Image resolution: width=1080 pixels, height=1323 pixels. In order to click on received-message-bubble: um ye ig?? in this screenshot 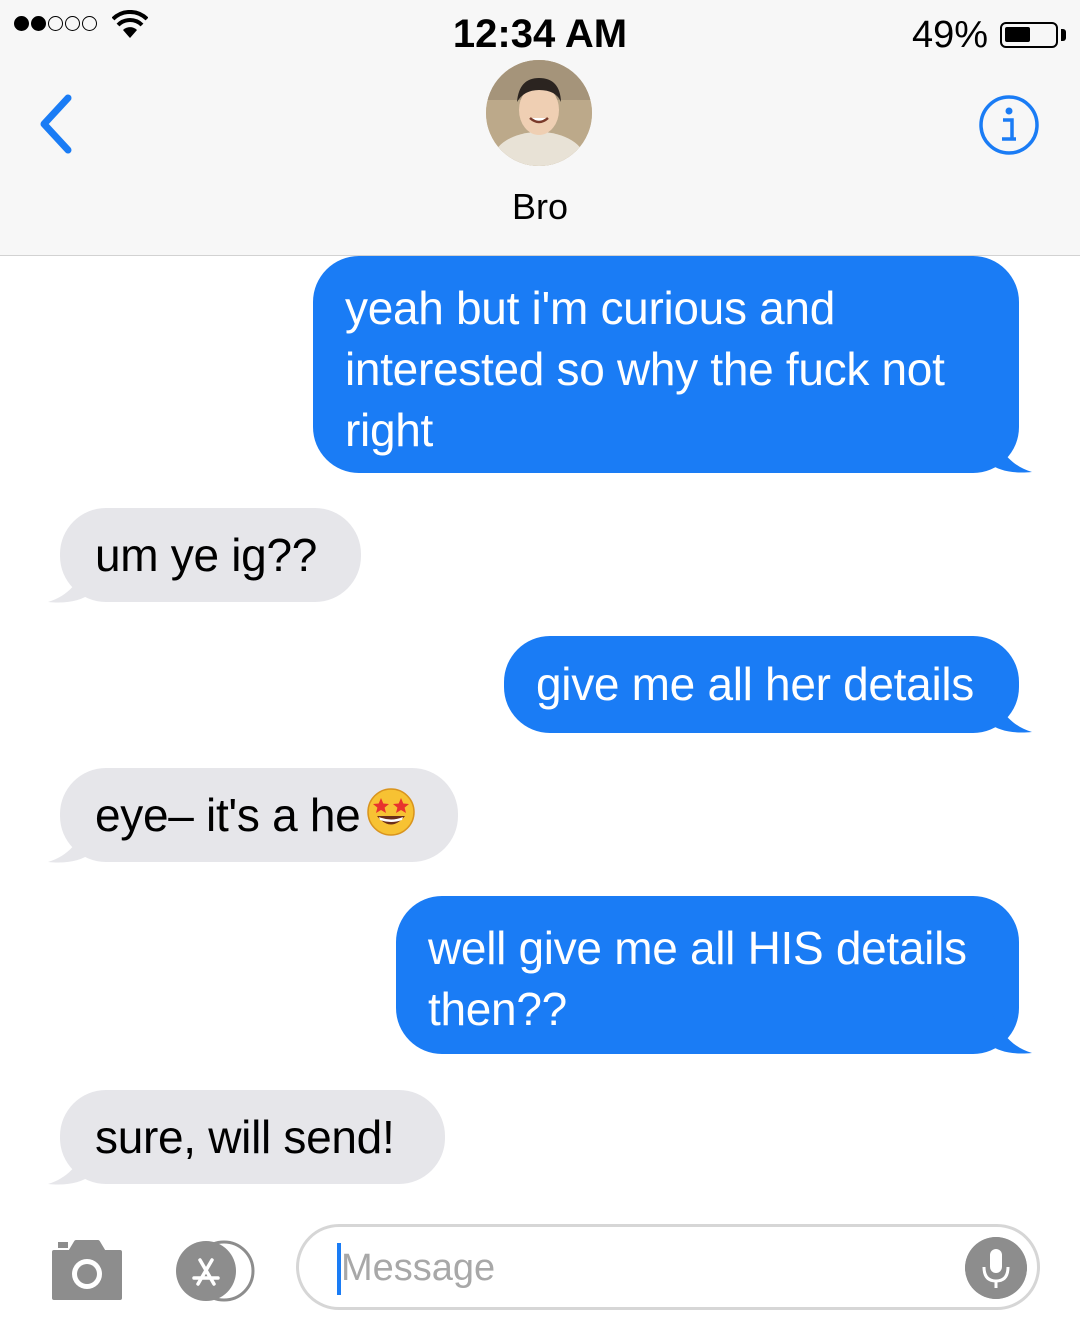, I will do `click(210, 555)`.